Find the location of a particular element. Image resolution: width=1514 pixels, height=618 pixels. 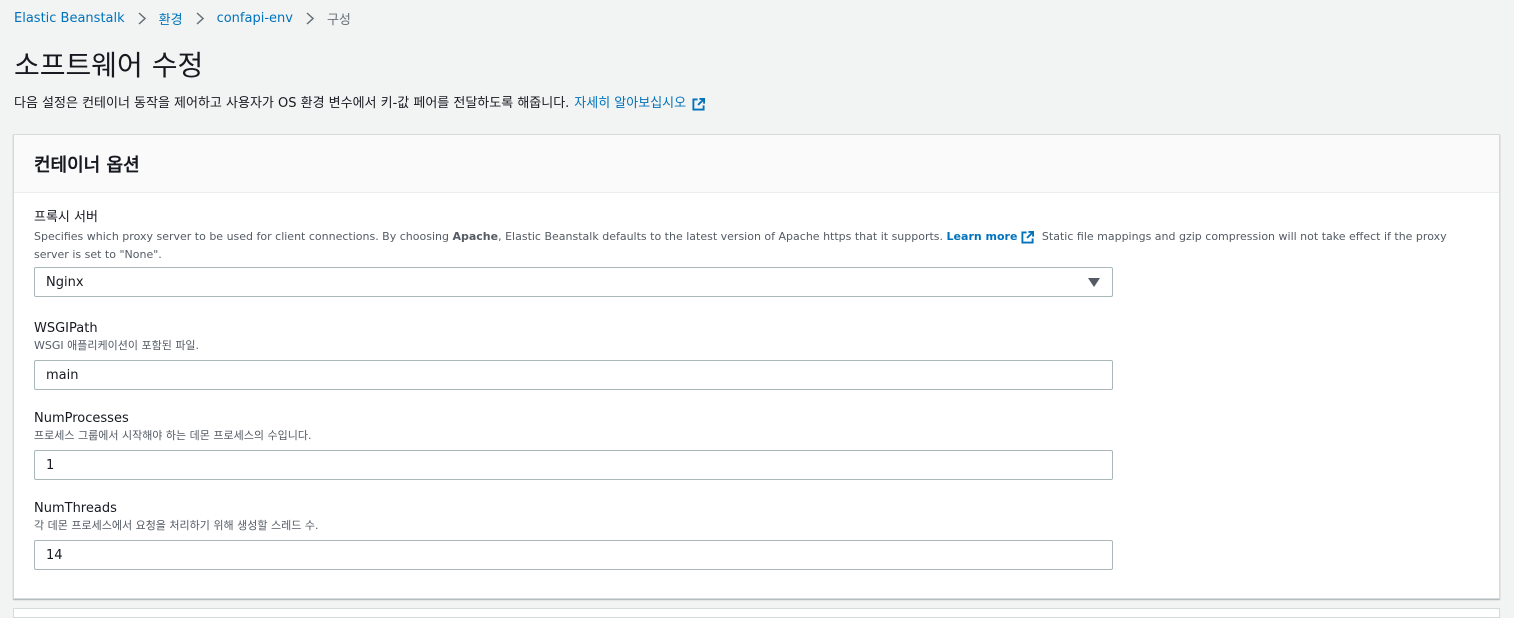

breadcrumb-current: 구성 is located at coordinates (338, 20).